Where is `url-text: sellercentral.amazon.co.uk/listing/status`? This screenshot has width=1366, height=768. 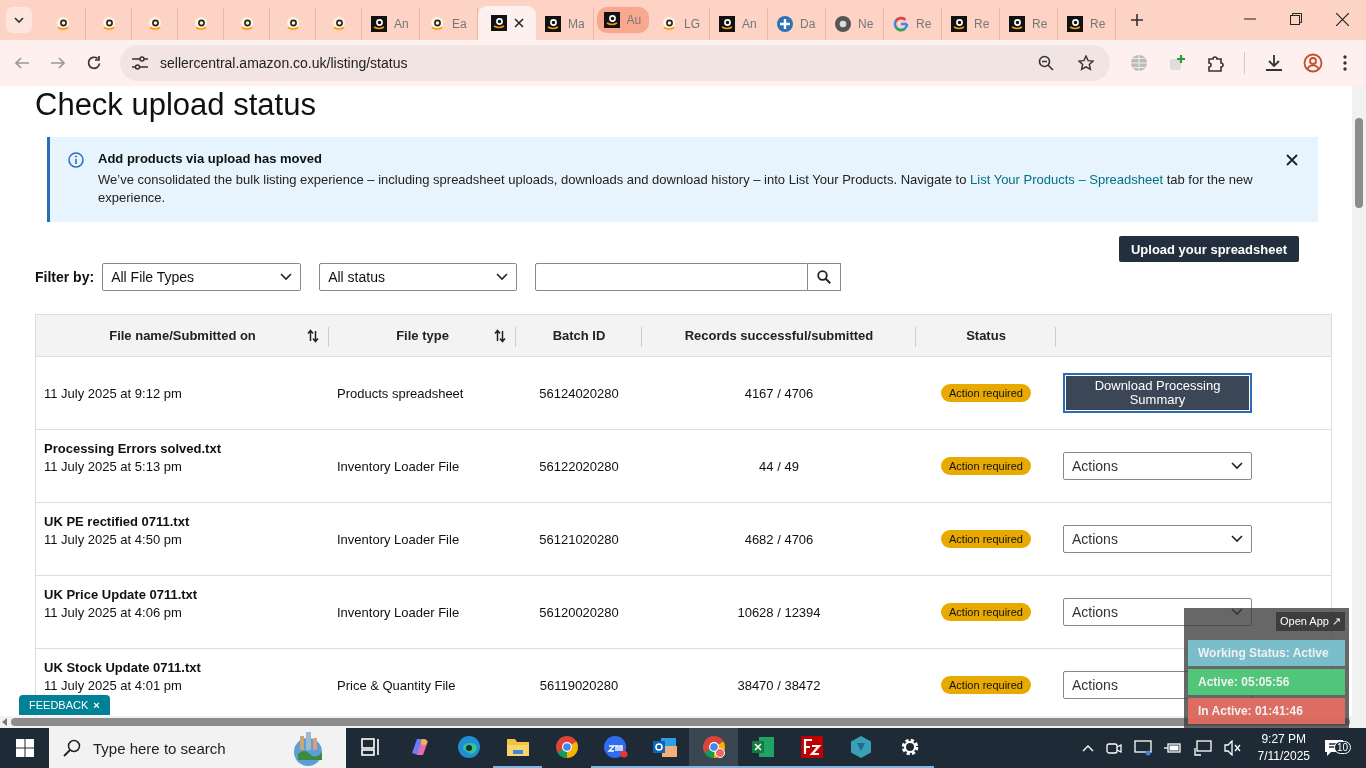
url-text: sellercentral.amazon.co.uk/listing/status is located at coordinates (284, 63).